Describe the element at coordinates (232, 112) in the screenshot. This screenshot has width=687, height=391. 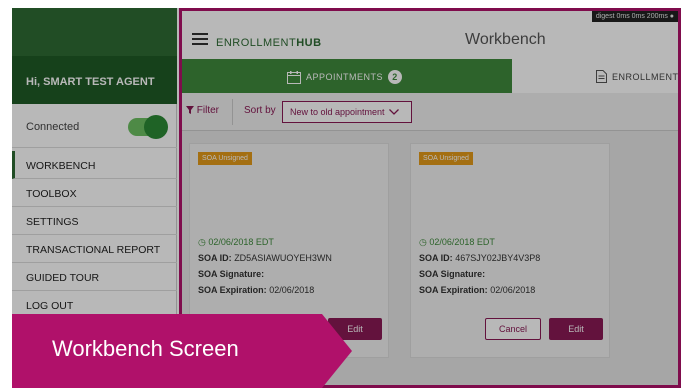
I see `divider` at that location.